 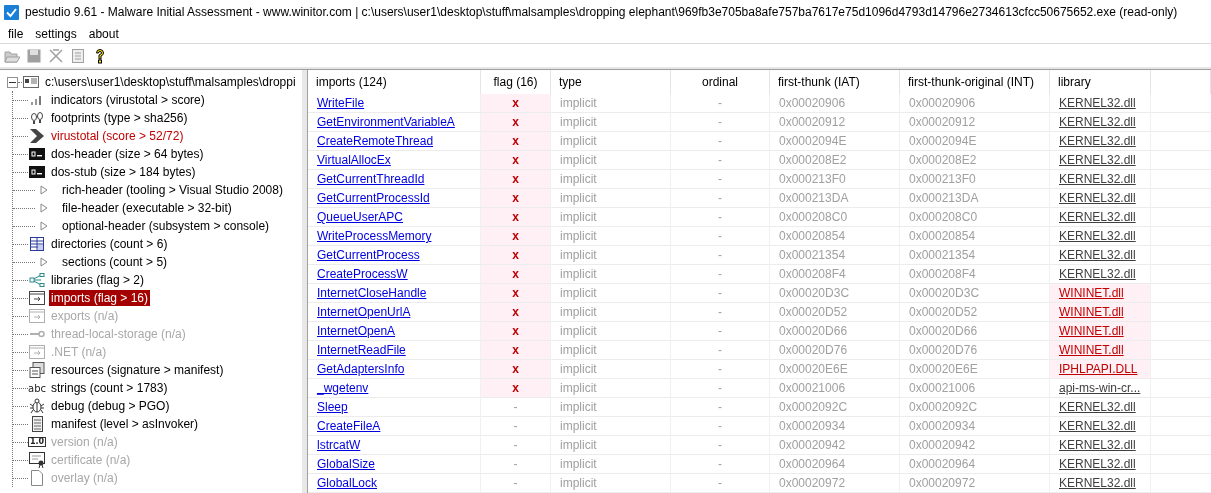 I want to click on import-link: InternetOpenUrlA, so click(x=364, y=312).